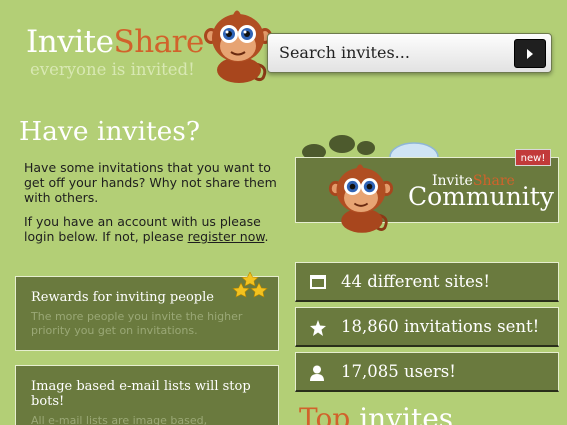  I want to click on stat-sites: 44 different sites!, so click(427, 282).